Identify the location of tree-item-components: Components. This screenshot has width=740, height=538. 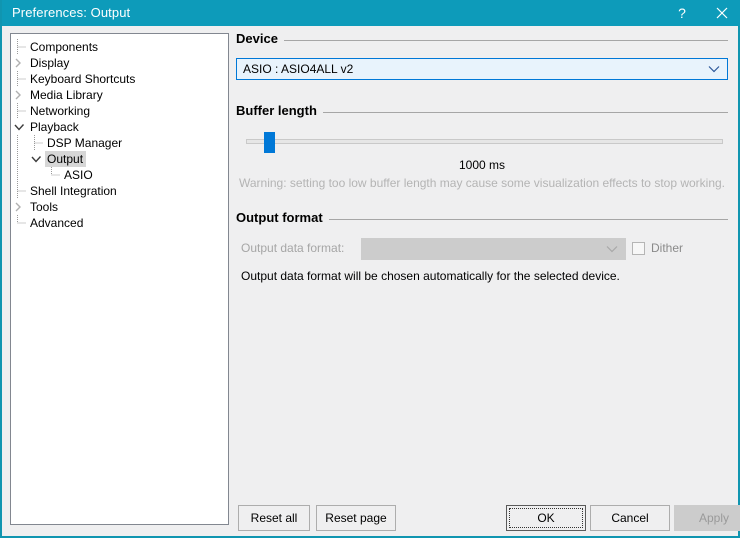
(119, 47).